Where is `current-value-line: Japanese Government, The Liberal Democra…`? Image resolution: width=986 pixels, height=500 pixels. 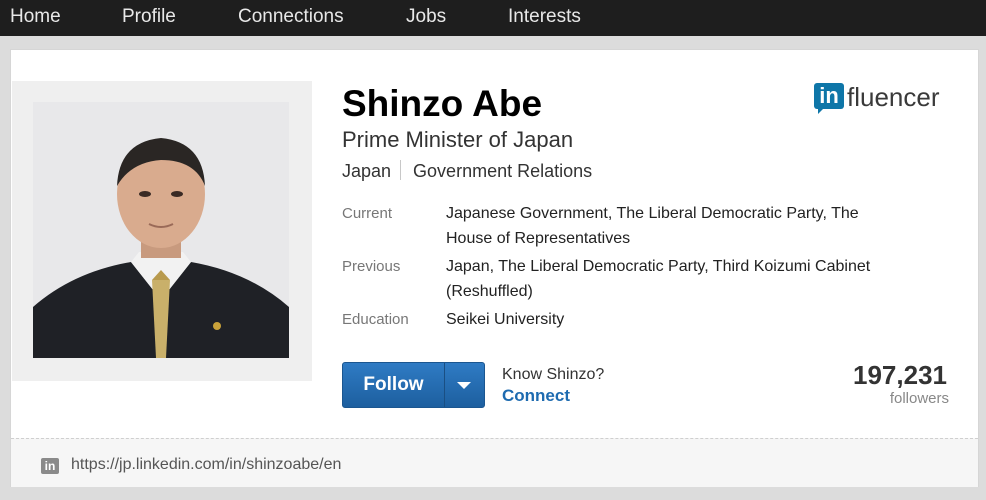
current-value-line: Japanese Government, The Liberal Democra… is located at coordinates (691, 213).